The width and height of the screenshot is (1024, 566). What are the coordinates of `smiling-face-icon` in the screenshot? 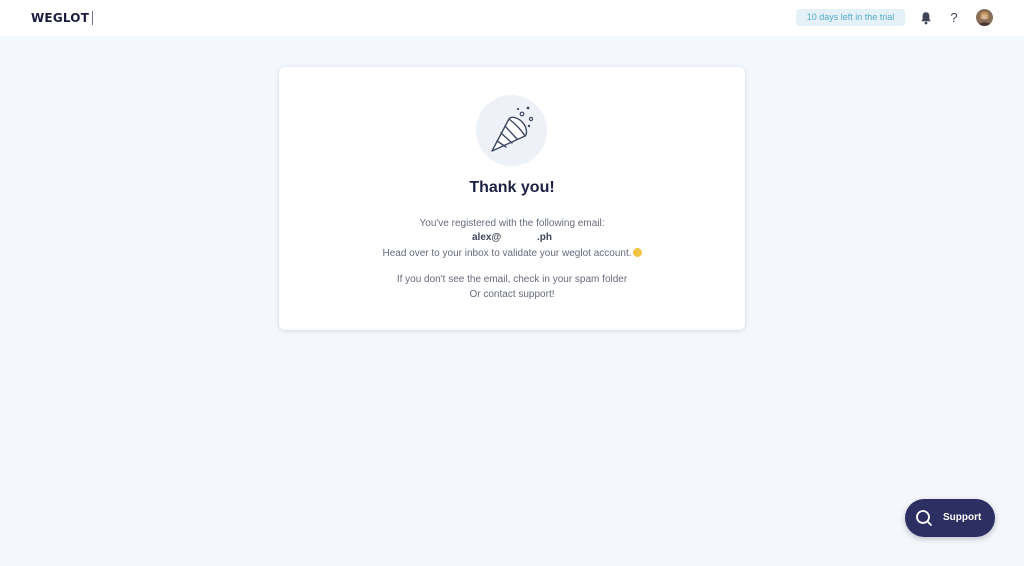 It's located at (637, 252).